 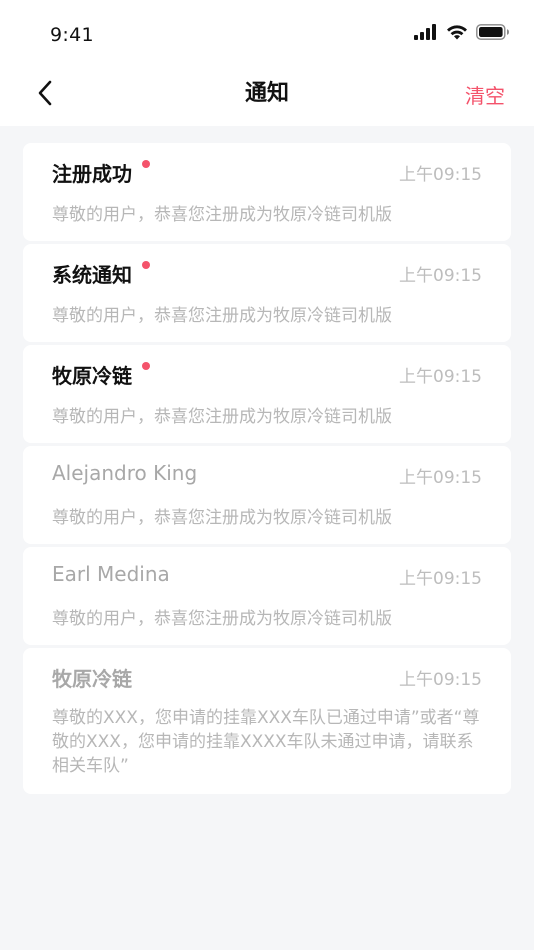 What do you see at coordinates (266, 93) in the screenshot?
I see `page-title: 通知` at bounding box center [266, 93].